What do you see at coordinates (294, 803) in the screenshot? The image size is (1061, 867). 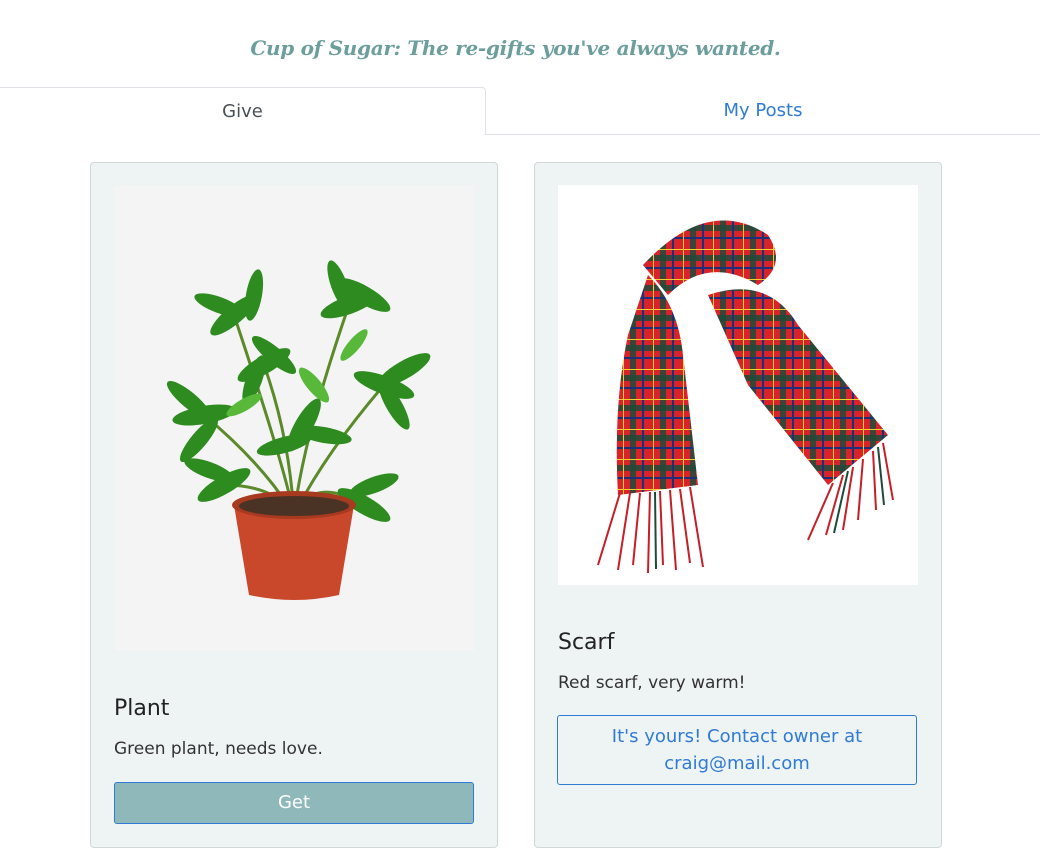 I see `get-button: Get` at bounding box center [294, 803].